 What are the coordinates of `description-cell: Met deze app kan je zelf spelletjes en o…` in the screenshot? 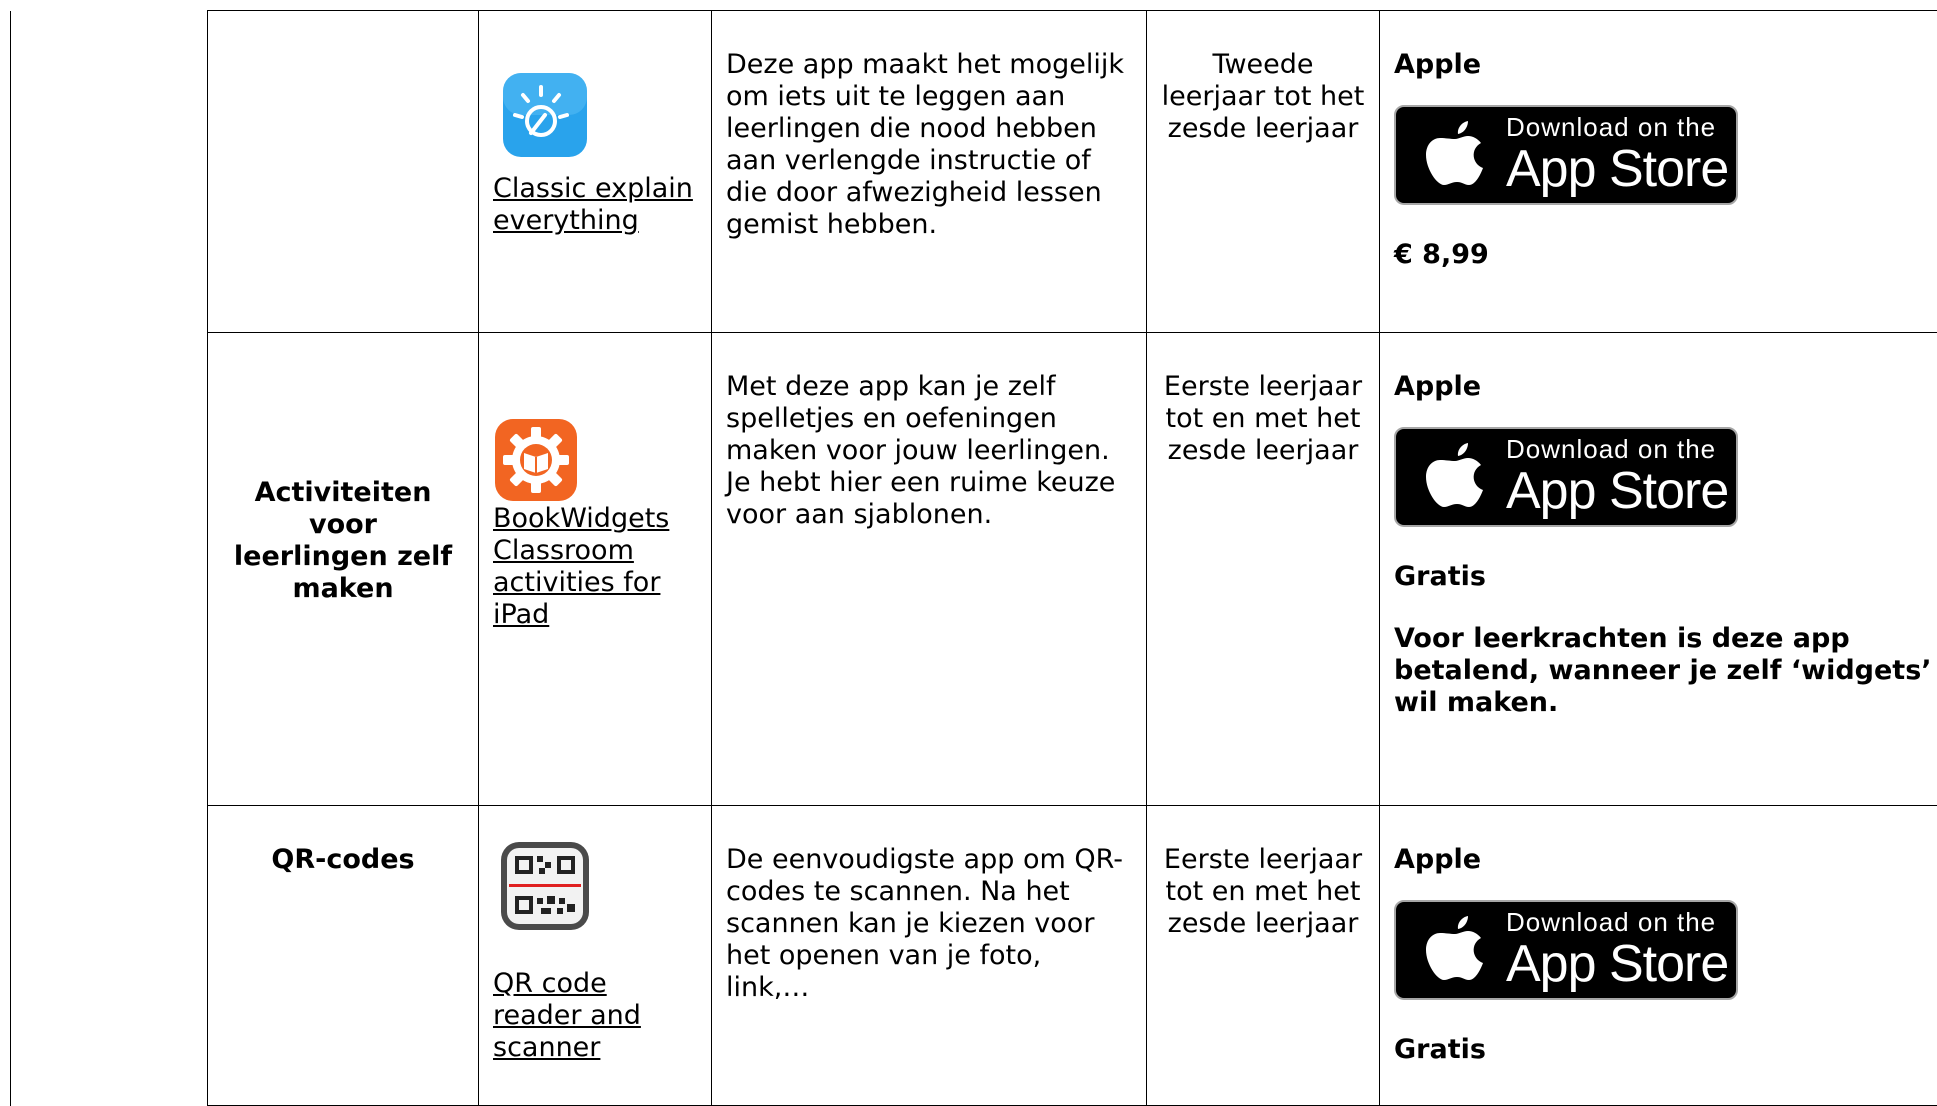 It's located at (929, 569).